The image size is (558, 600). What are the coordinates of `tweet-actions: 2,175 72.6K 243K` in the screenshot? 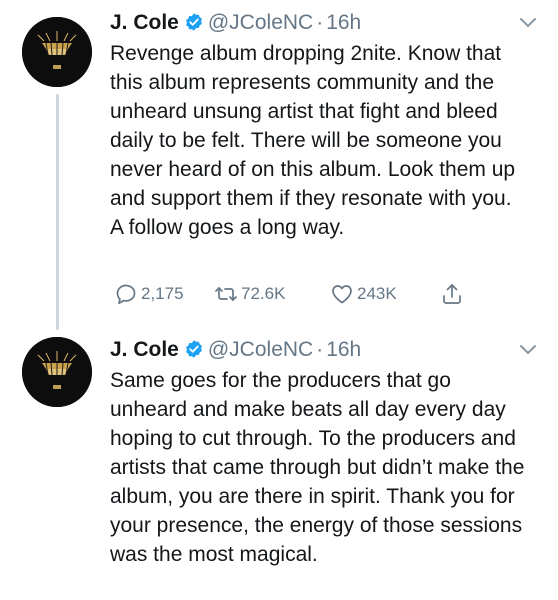 It's located at (292, 294).